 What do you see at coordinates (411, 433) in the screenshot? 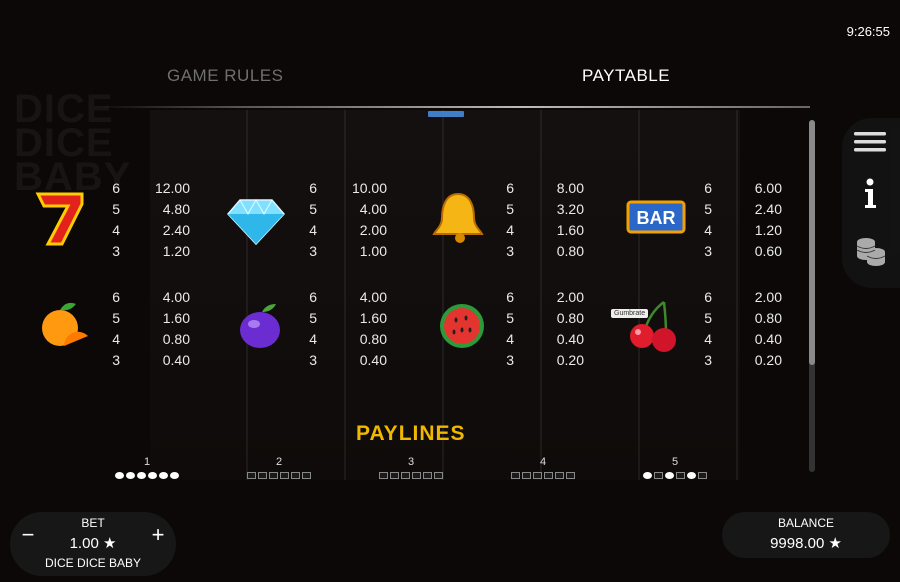
I see `paylines-title: PAYLINES` at bounding box center [411, 433].